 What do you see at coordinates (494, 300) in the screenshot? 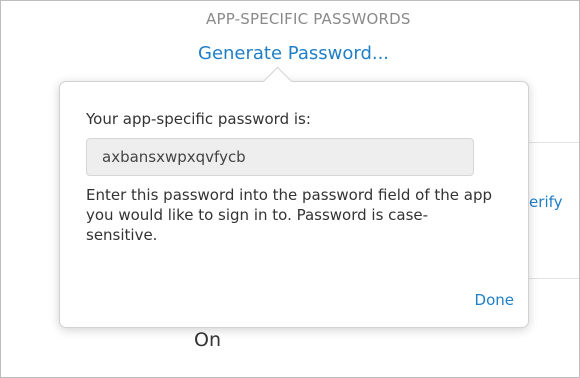
I see `done-button: Done` at bounding box center [494, 300].